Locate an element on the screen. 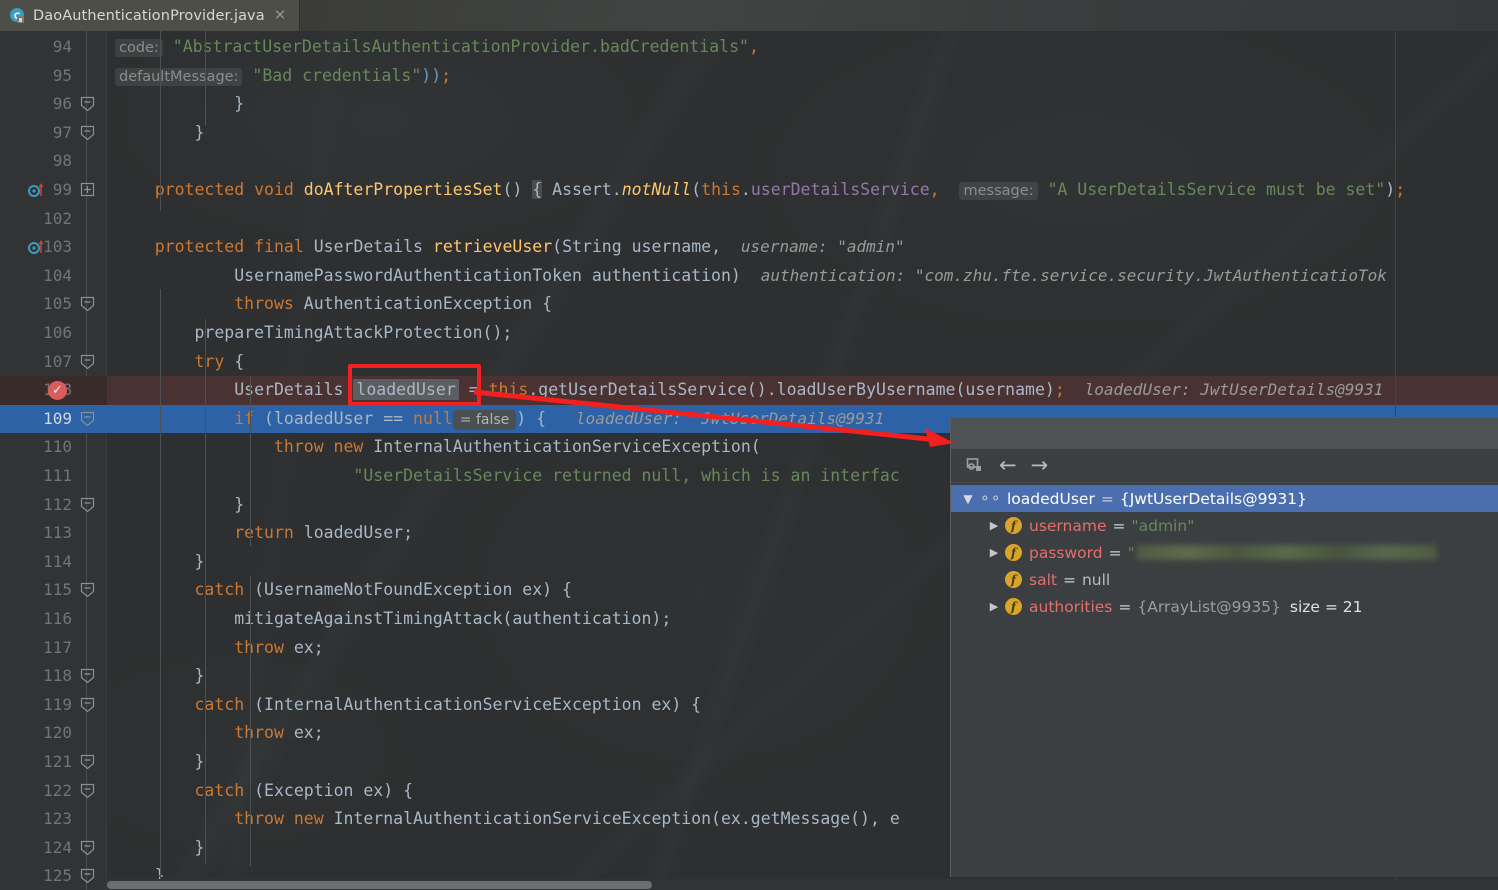  line-number: 116 is located at coordinates (57, 618).